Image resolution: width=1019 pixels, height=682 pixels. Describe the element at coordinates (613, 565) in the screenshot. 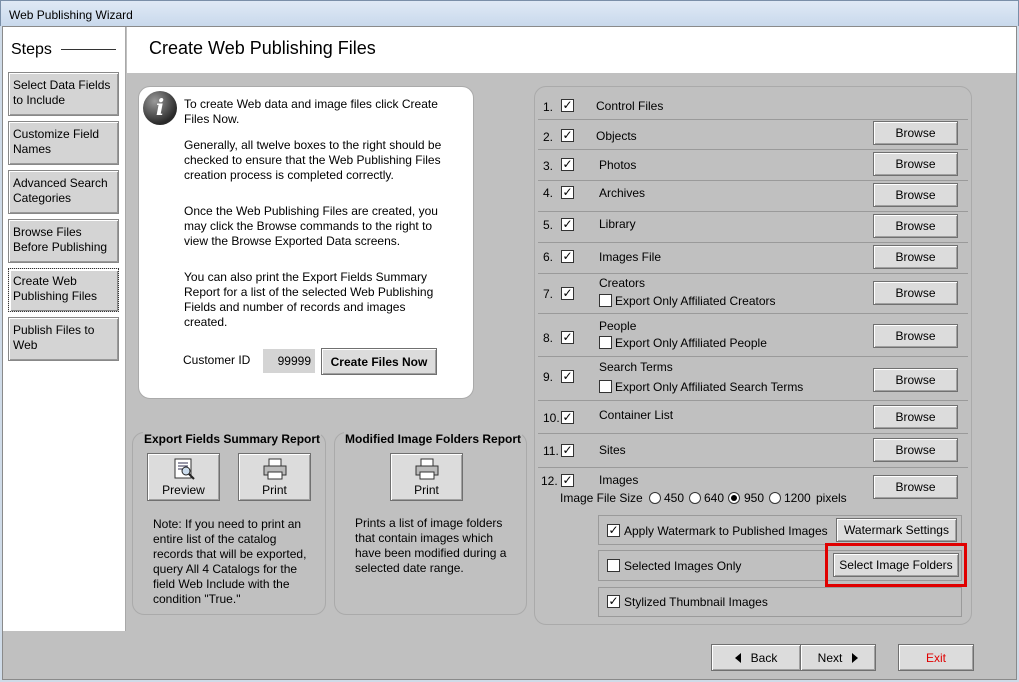

I see `selected-images-only-checkbox` at that location.